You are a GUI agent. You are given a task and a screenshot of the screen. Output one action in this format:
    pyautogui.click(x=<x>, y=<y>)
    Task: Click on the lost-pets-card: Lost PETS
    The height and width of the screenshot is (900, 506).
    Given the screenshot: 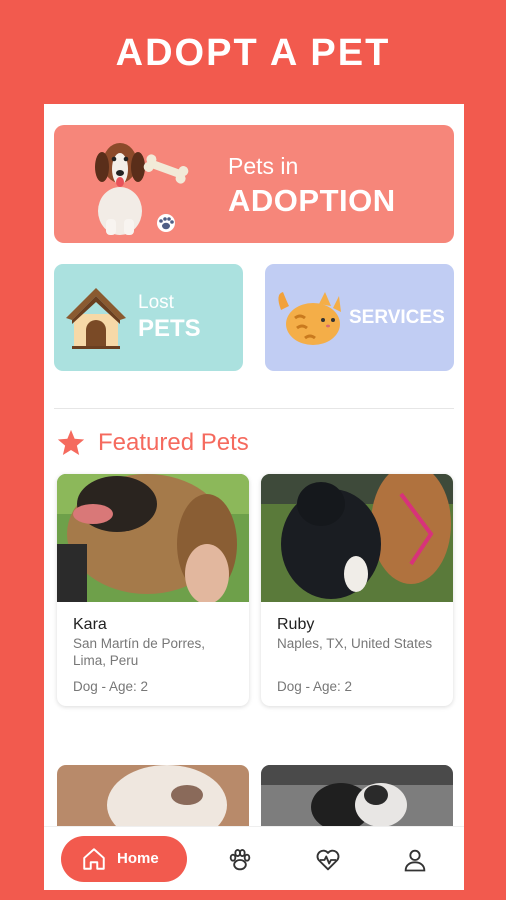 What is the action you would take?
    pyautogui.click(x=148, y=317)
    